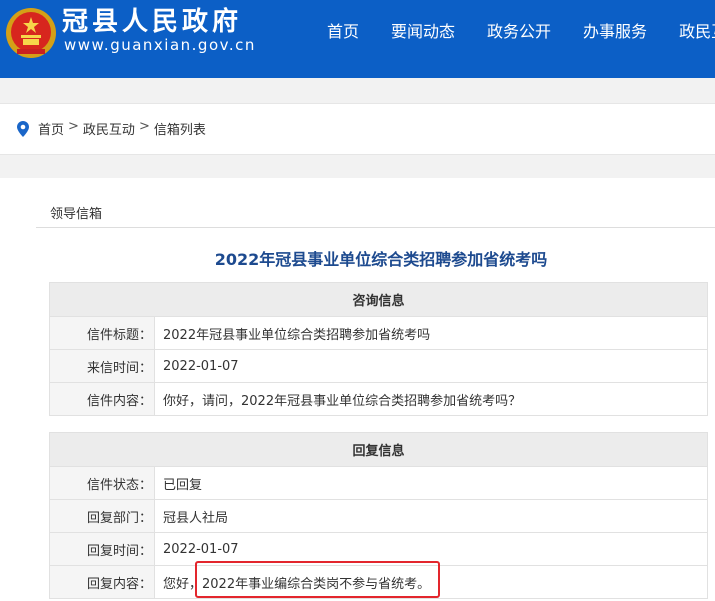 The width and height of the screenshot is (715, 601). I want to click on nav-home: 首页, so click(343, 32).